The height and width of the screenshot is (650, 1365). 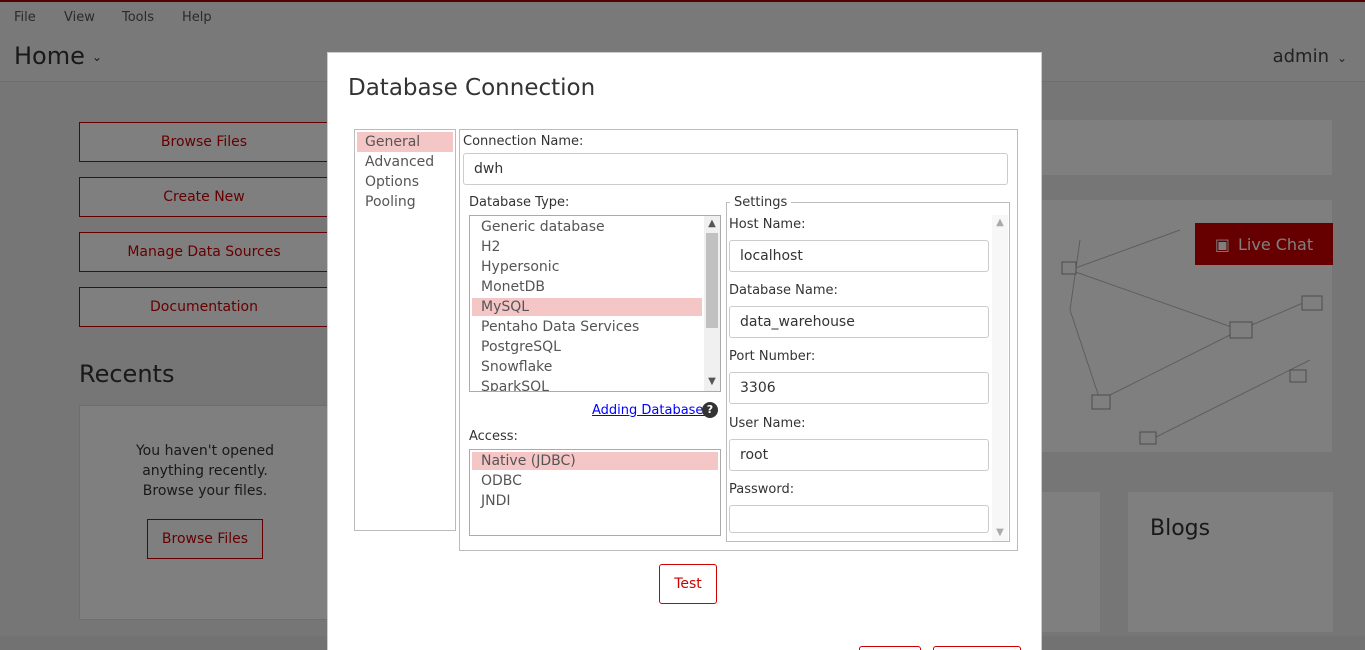 What do you see at coordinates (405, 142) in the screenshot?
I see `nav-item-general: General` at bounding box center [405, 142].